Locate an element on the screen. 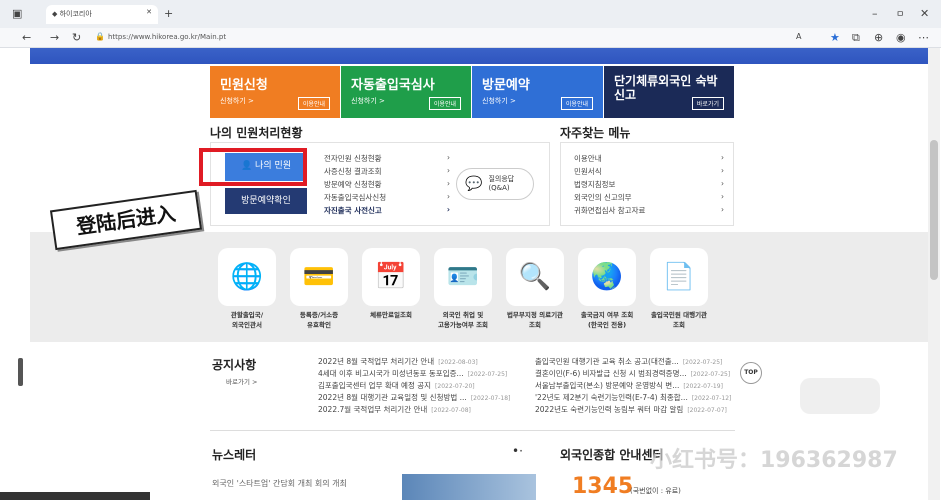 The image size is (941, 500). watermark-logo is located at coordinates (840, 396).